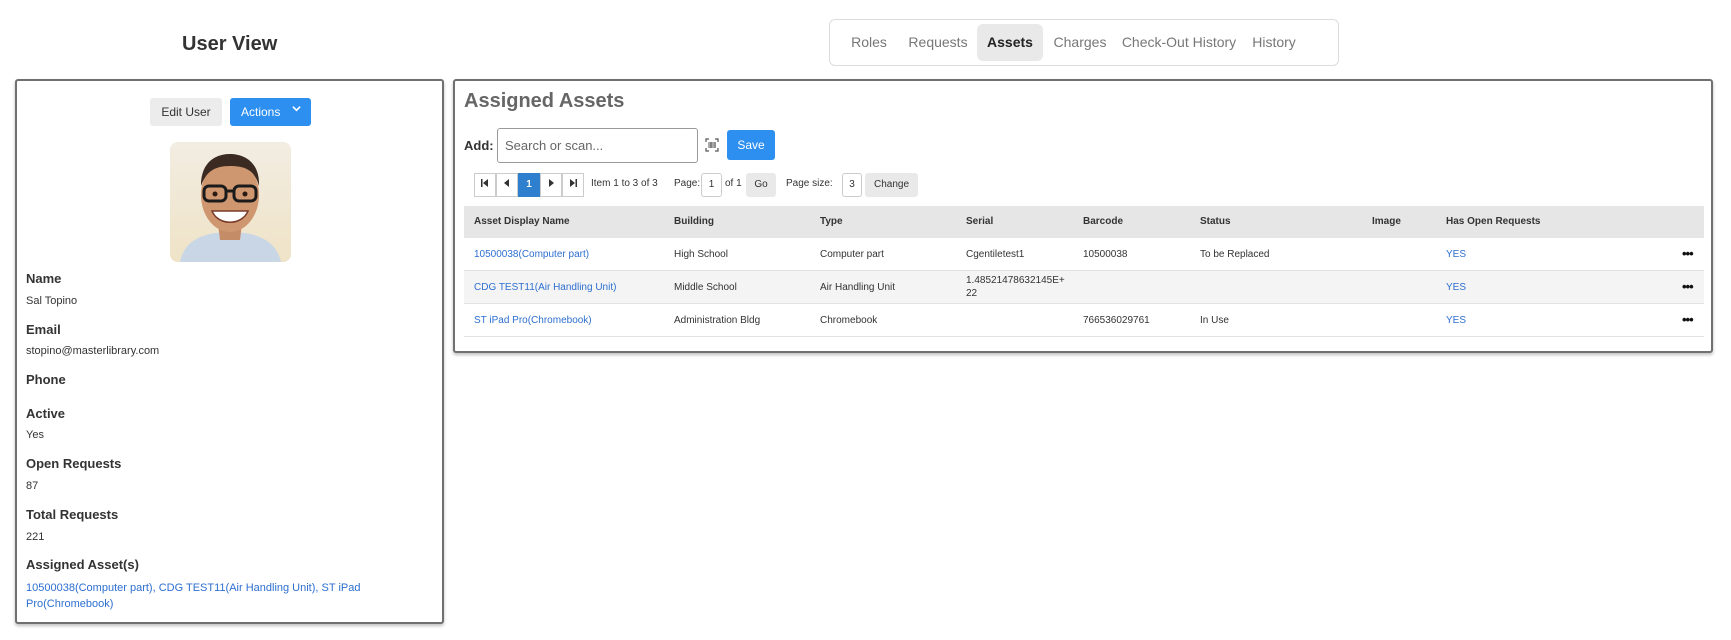 The image size is (1731, 640). What do you see at coordinates (93, 351) in the screenshot?
I see `email-value: stopino@masterlibrary.com` at bounding box center [93, 351].